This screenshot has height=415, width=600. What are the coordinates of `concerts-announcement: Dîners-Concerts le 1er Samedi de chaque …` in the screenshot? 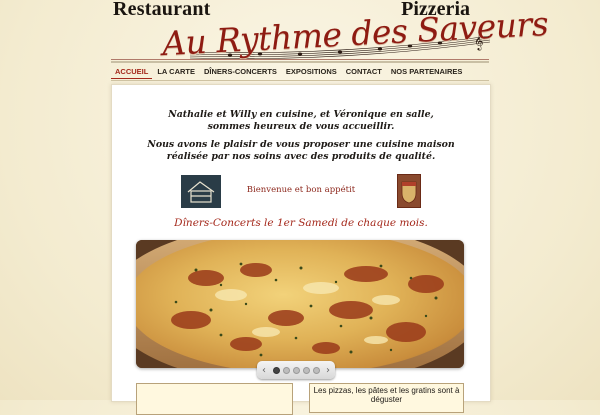 It's located at (301, 223).